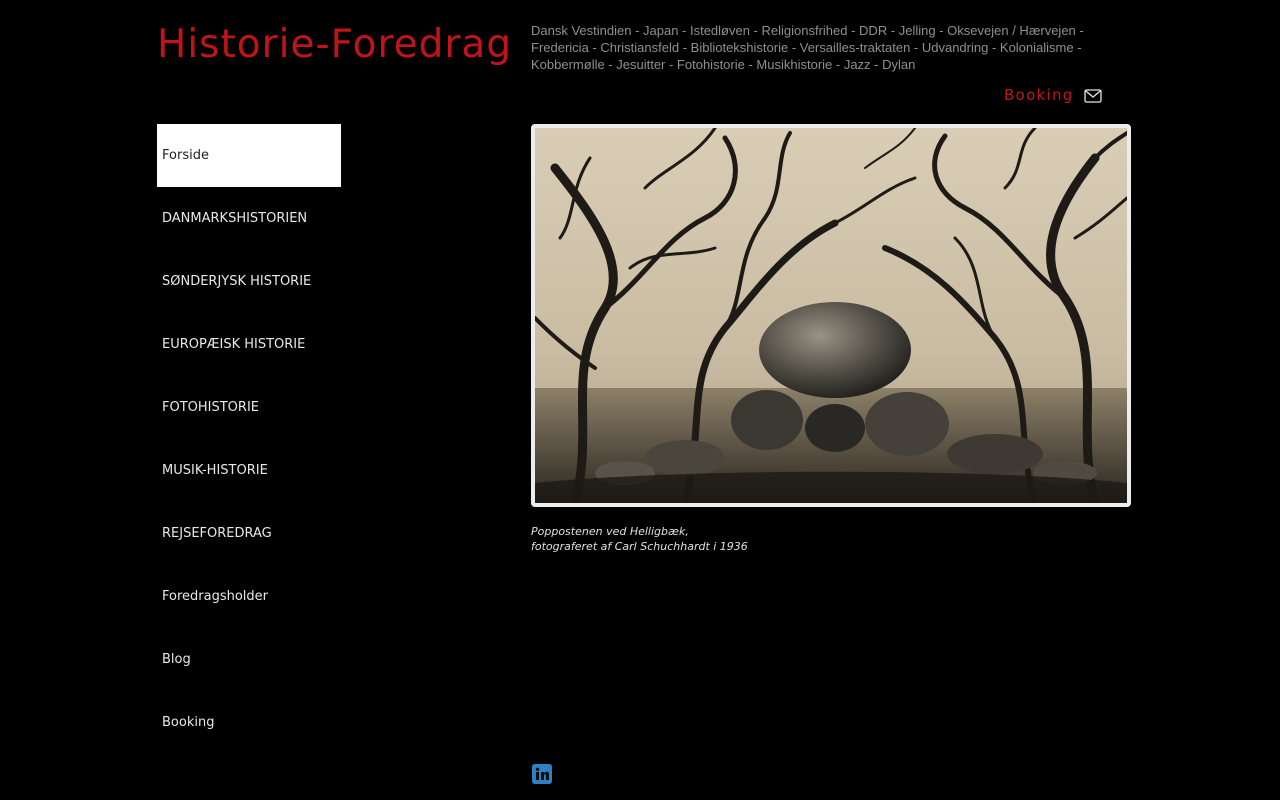 This screenshot has width=1280, height=800. I want to click on caption-line-2: fotograferet af Carl Schuchhardt i 1936, so click(639, 546).